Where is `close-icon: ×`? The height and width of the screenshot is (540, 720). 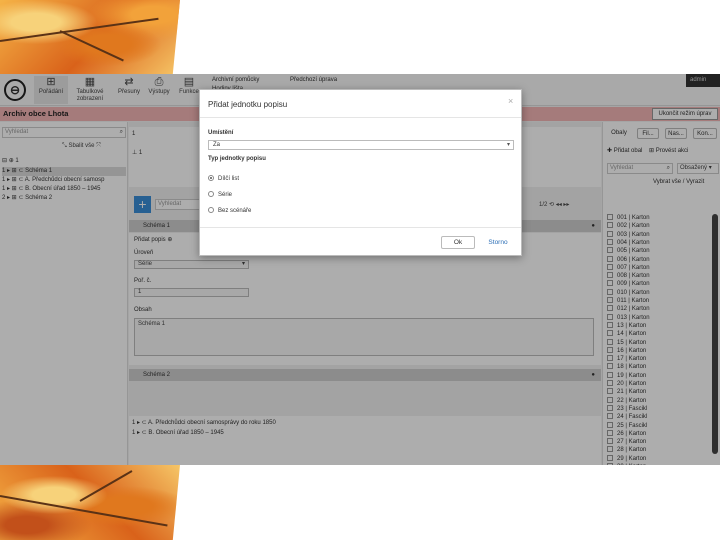 close-icon: × is located at coordinates (510, 101).